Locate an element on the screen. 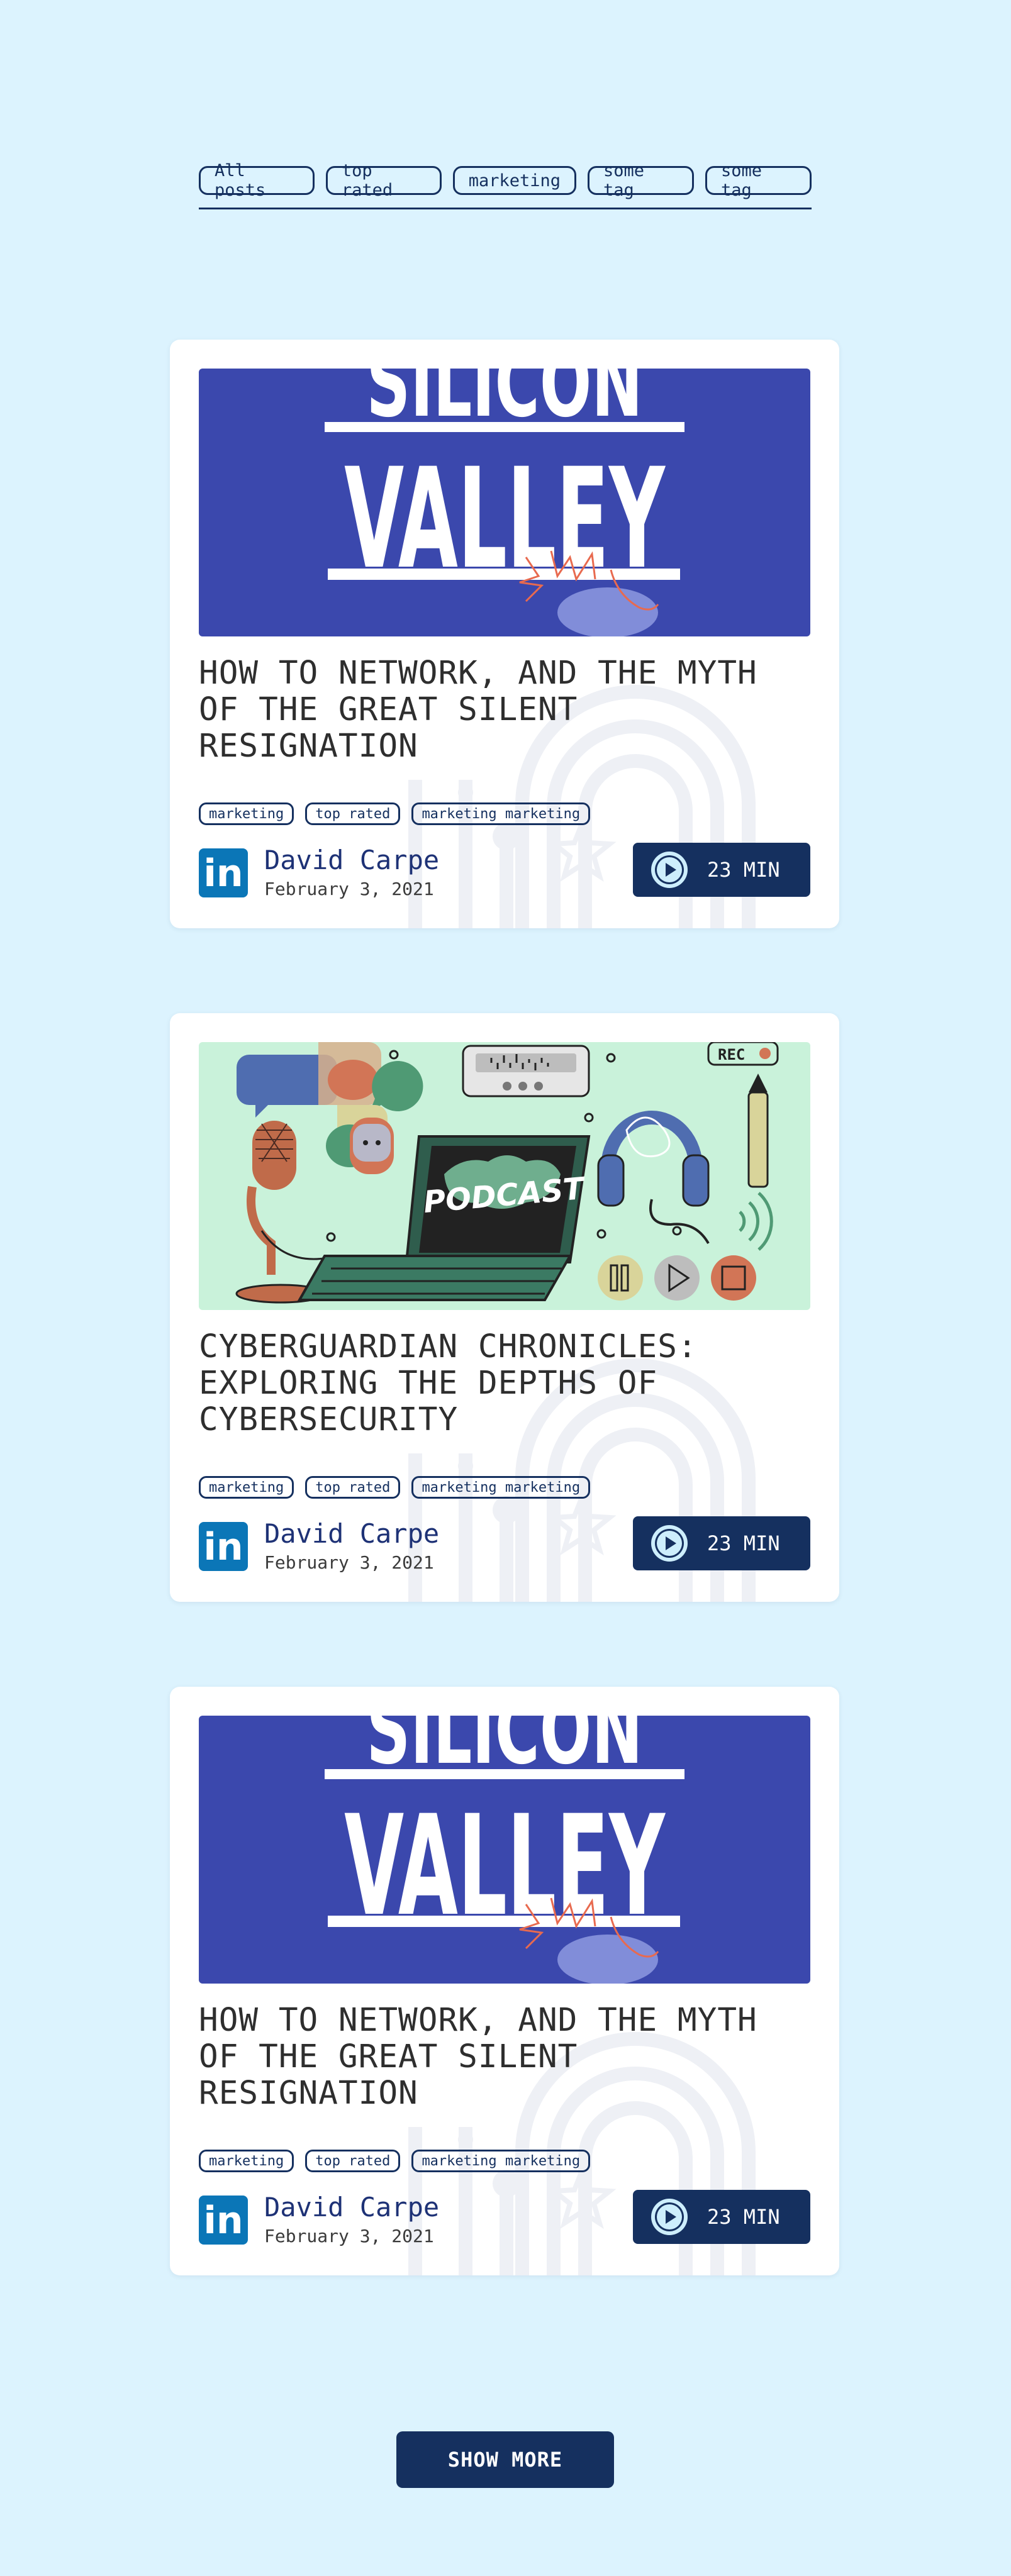 This screenshot has height=2576, width=1011. svg-text: REC is located at coordinates (731, 1054).